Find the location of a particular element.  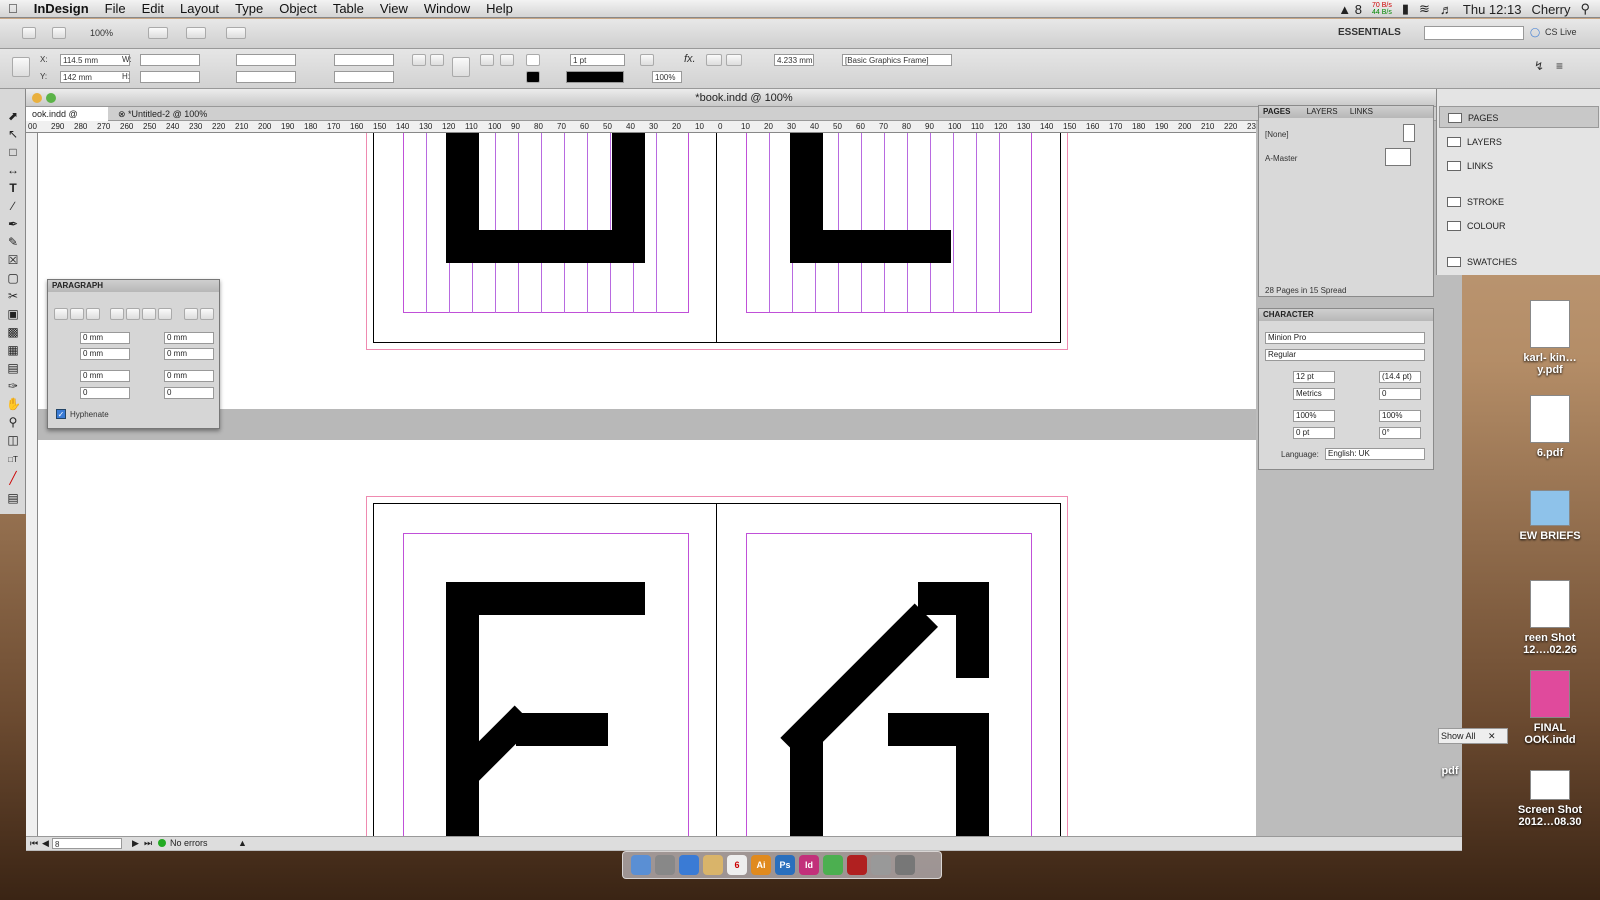

tab-layers: LAYERS is located at coordinates (1322, 111).